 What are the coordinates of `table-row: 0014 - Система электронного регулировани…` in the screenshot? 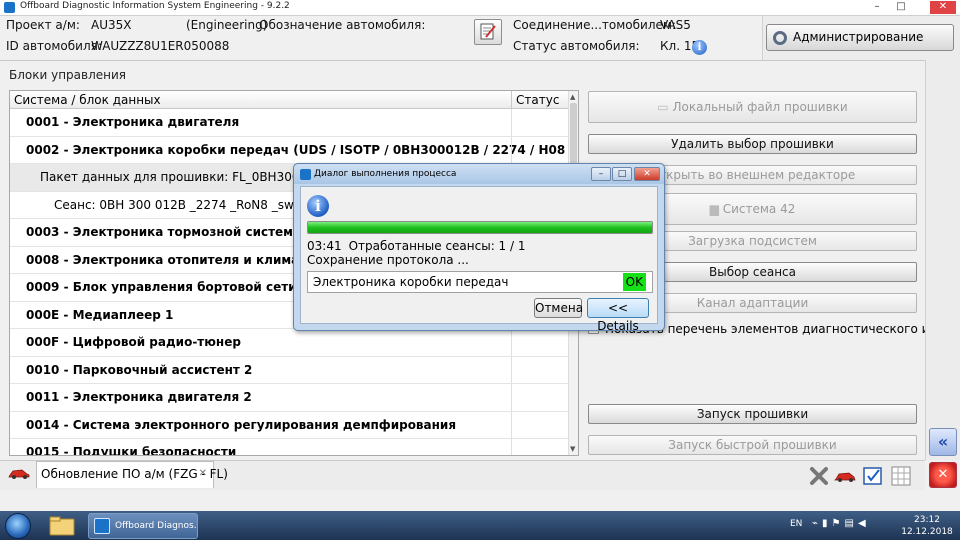 It's located at (289, 425).